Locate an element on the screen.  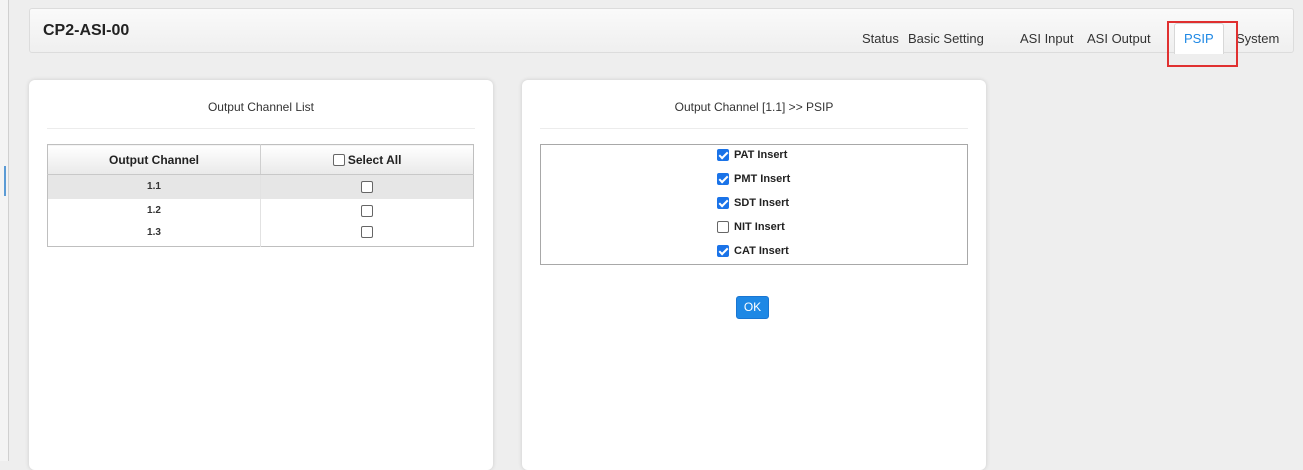
pmt-insert-option: PMT Insert is located at coordinates (753, 179).